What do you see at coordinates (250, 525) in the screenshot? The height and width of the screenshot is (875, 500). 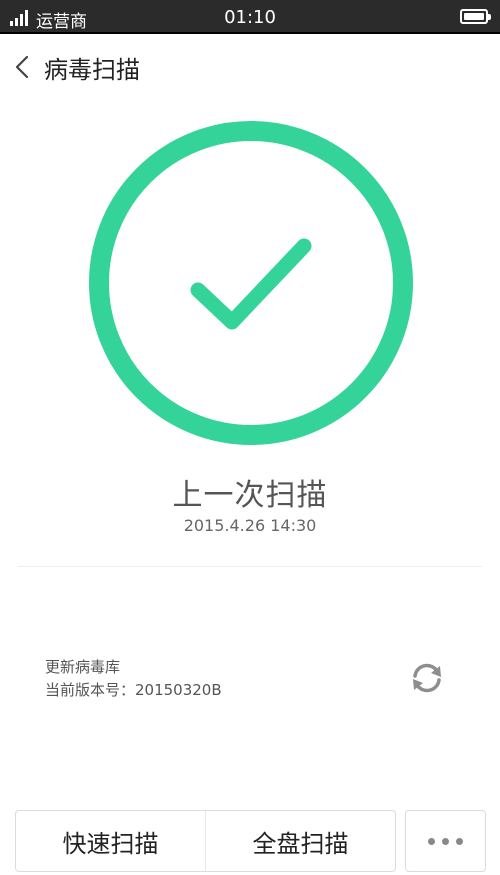 I see `last-scan-time: 2015.4.26 14:30` at bounding box center [250, 525].